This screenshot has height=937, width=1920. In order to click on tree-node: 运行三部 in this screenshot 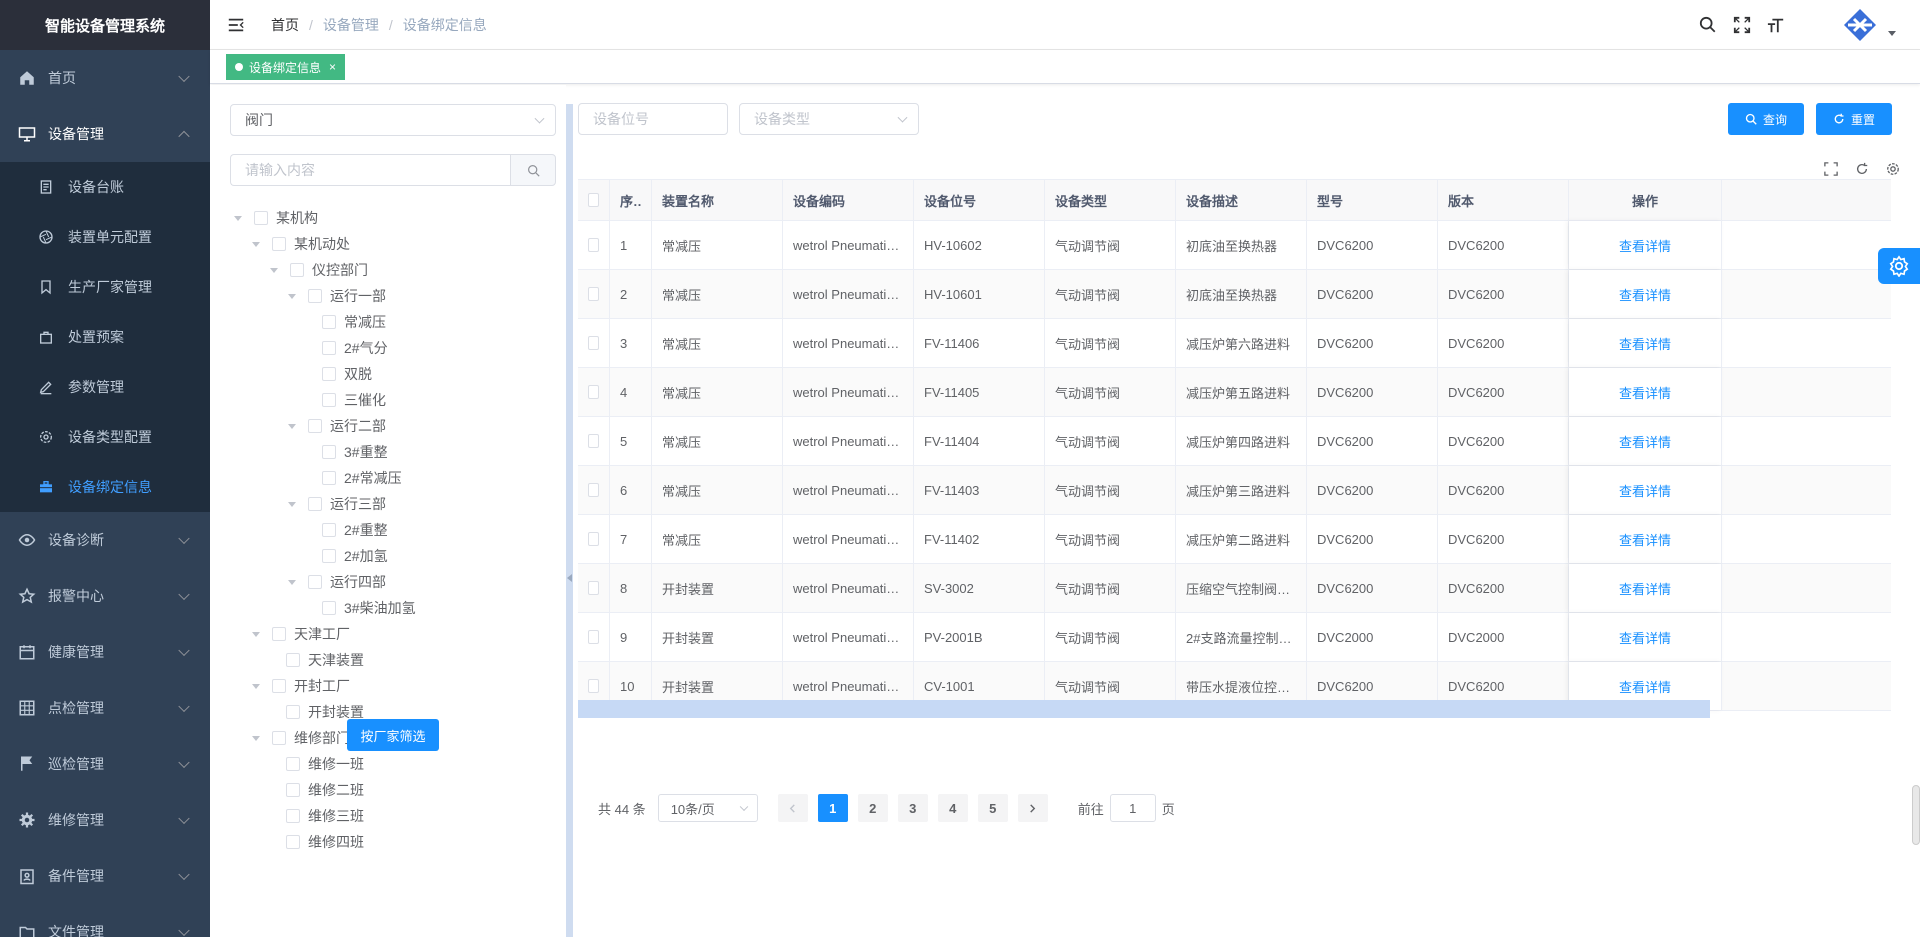, I will do `click(395, 504)`.